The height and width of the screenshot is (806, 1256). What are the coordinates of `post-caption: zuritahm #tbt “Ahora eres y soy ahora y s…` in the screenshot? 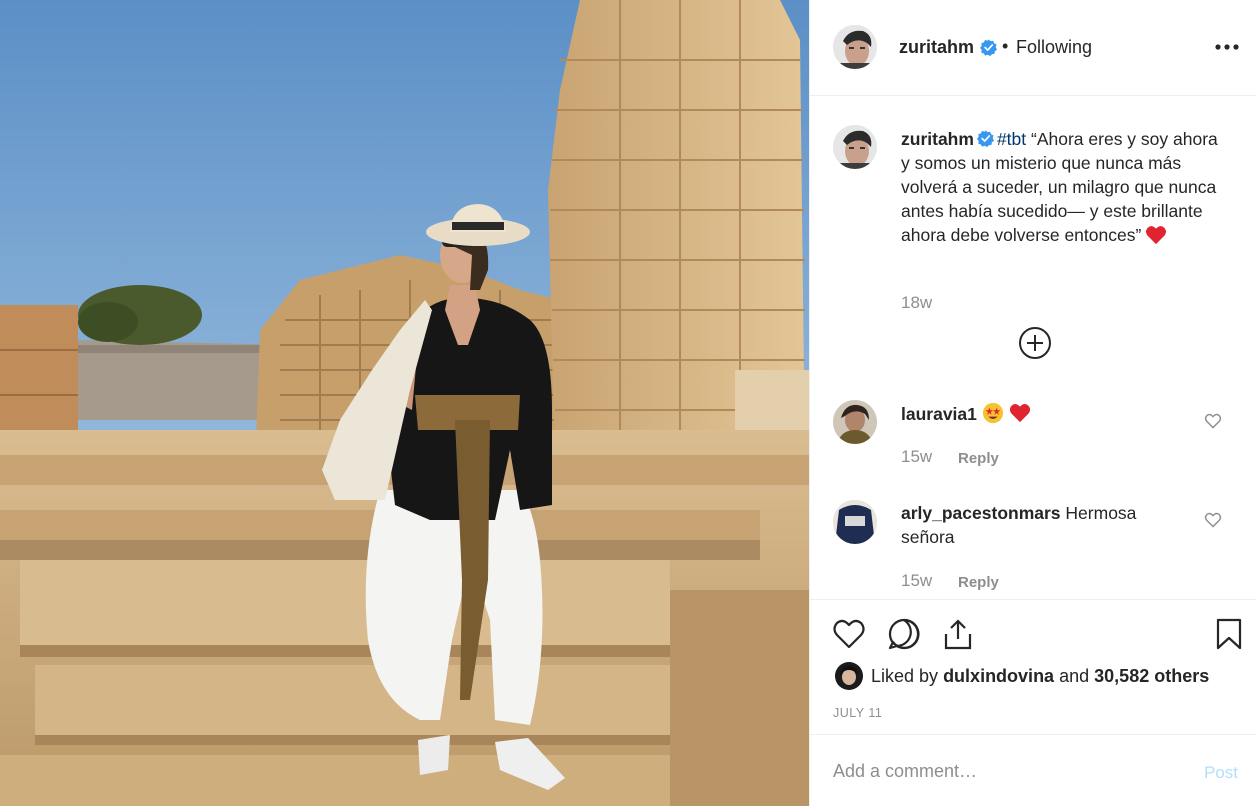 It's located at (1066, 187).